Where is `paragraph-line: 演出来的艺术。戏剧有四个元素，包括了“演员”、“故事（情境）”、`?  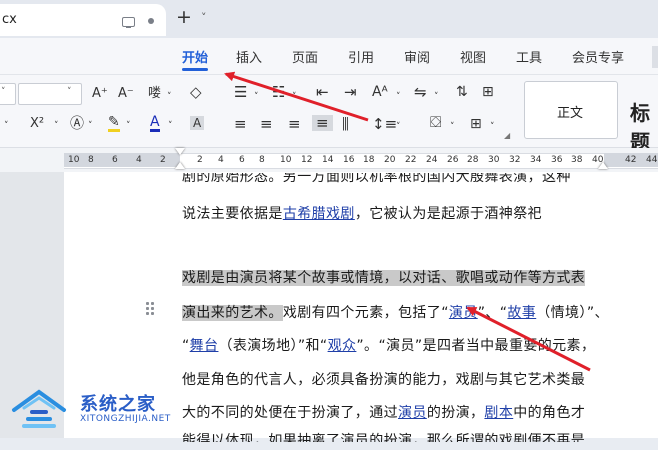
paragraph-line: 演出来的艺术。戏剧有四个元素，包括了“演员”、“故事（情境）”、 is located at coordinates (395, 312).